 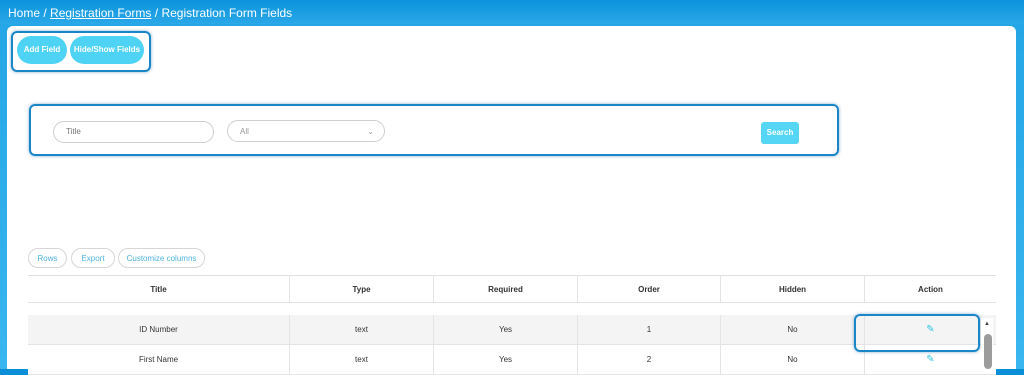 I want to click on header-required: Required, so click(x=506, y=289).